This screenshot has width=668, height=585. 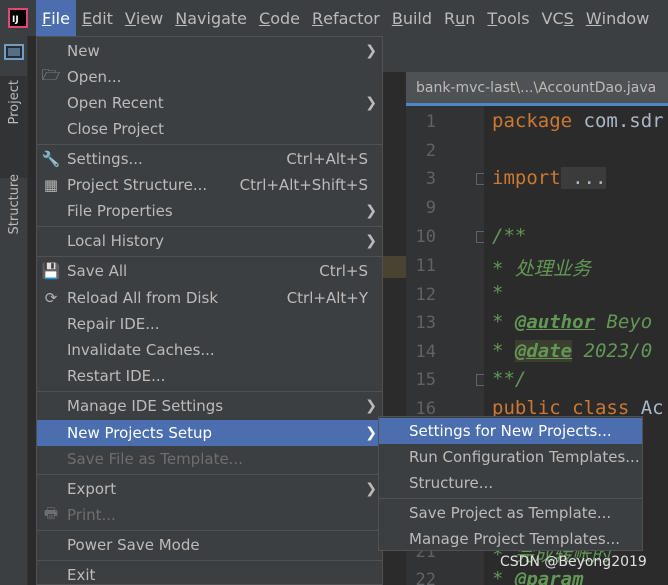 I want to click on structure-tool-button: Structure, so click(x=14, y=213).